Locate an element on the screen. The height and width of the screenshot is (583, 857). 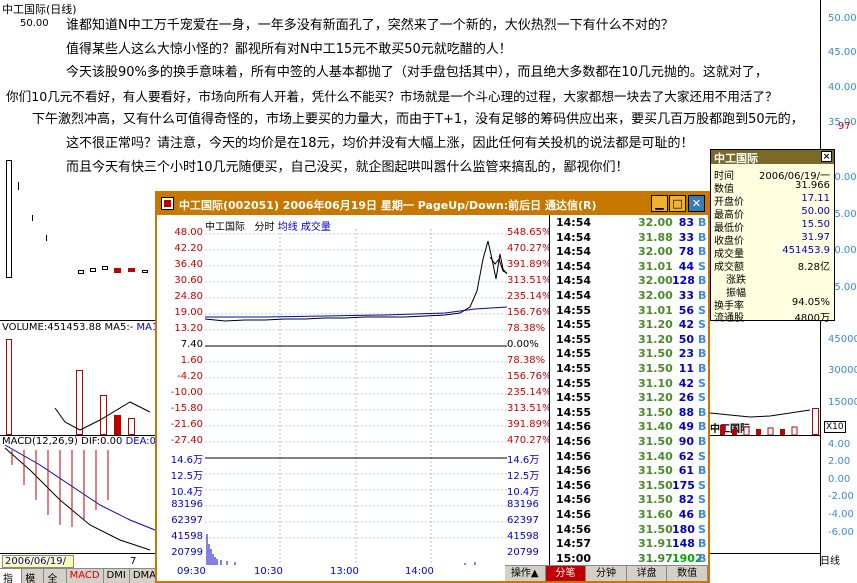
axis-tick: 313.51% is located at coordinates (529, 408).